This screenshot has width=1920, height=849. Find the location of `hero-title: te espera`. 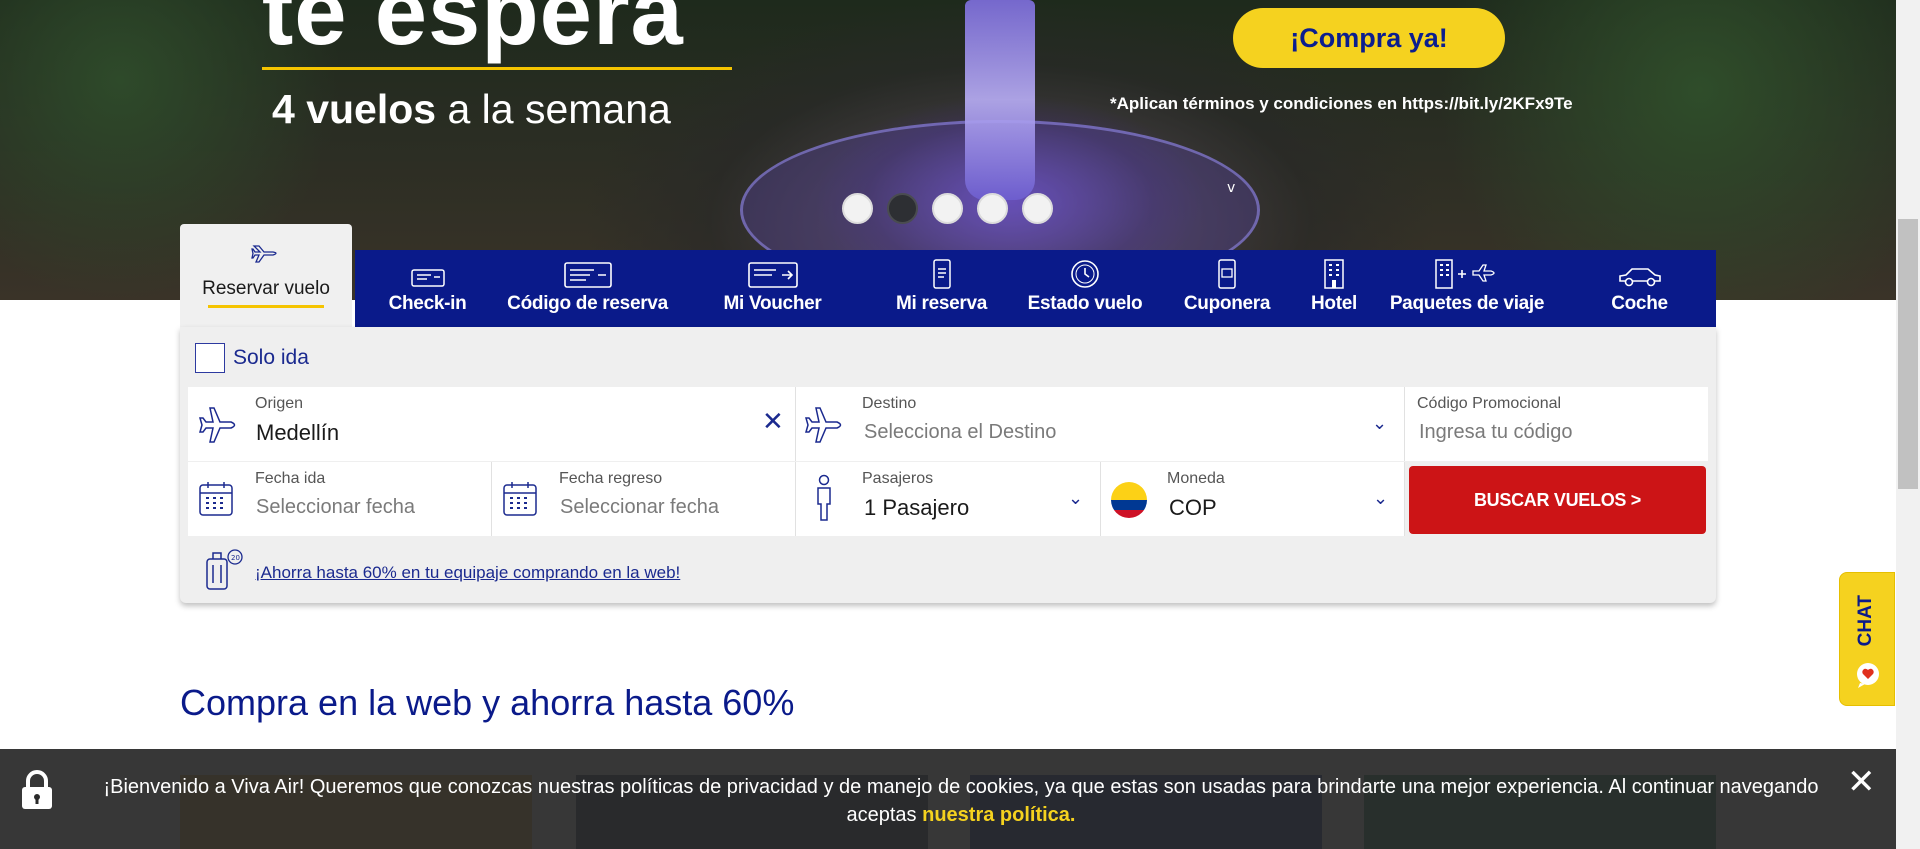

hero-title: te espera is located at coordinates (473, 32).